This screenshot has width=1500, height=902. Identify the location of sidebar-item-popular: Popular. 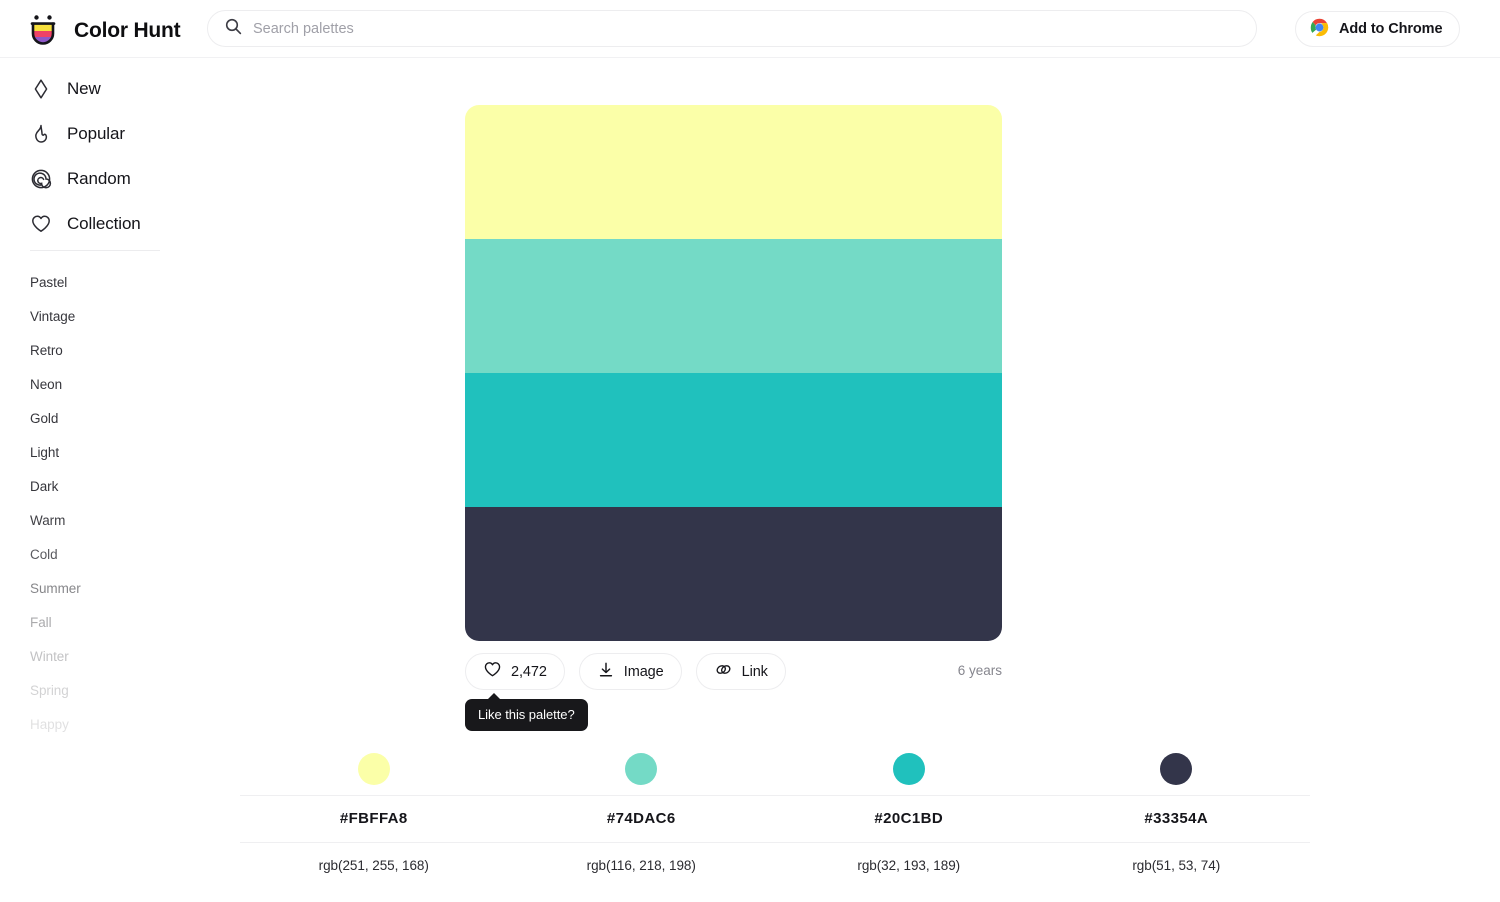
(125, 133).